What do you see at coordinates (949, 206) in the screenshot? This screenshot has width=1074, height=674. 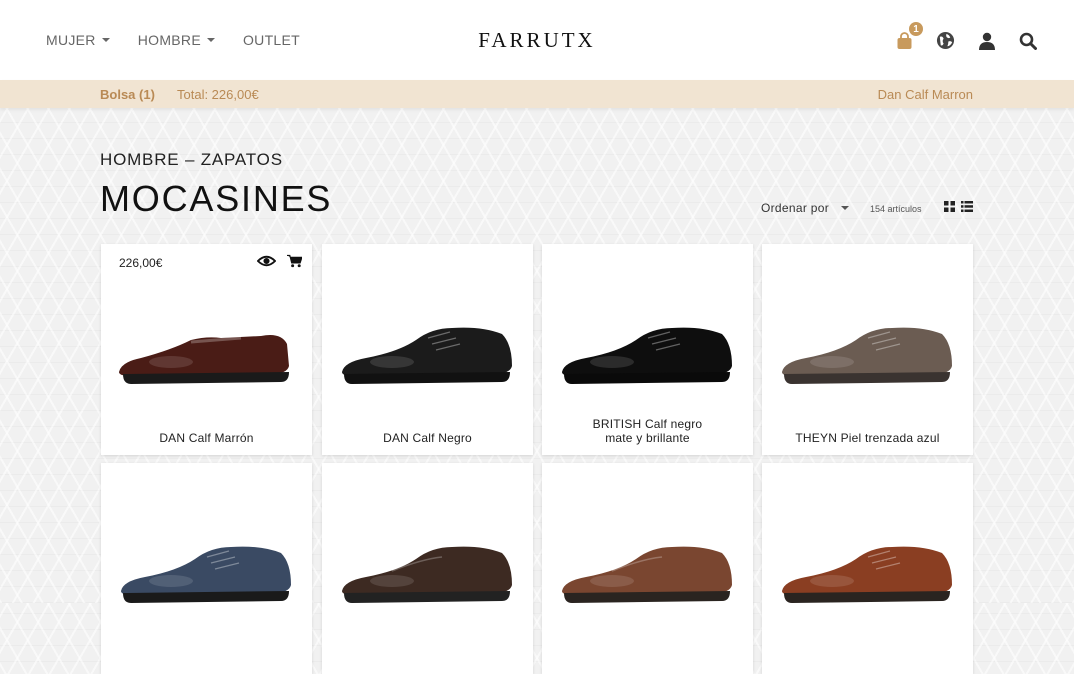 I see `grid-view-icon` at bounding box center [949, 206].